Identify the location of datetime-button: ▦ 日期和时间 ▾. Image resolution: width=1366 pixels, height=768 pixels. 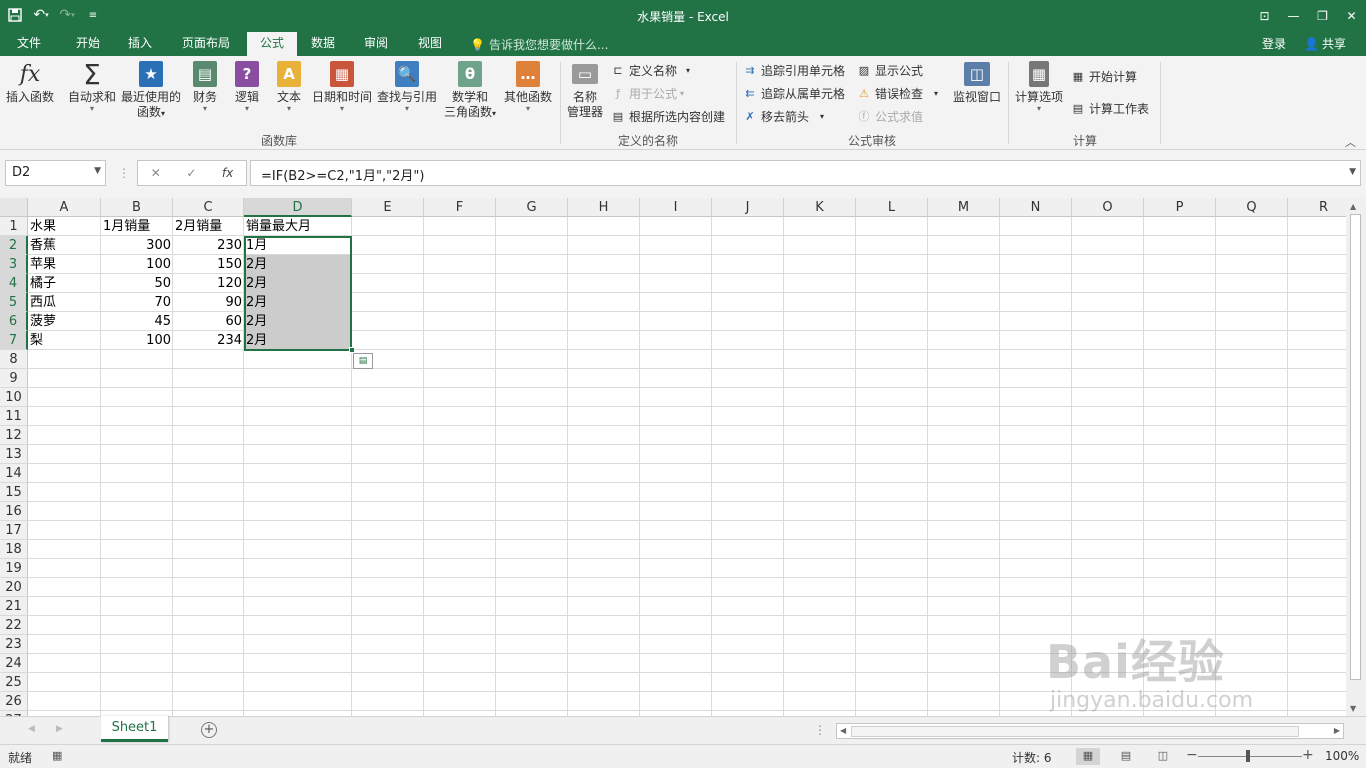
(342, 86).